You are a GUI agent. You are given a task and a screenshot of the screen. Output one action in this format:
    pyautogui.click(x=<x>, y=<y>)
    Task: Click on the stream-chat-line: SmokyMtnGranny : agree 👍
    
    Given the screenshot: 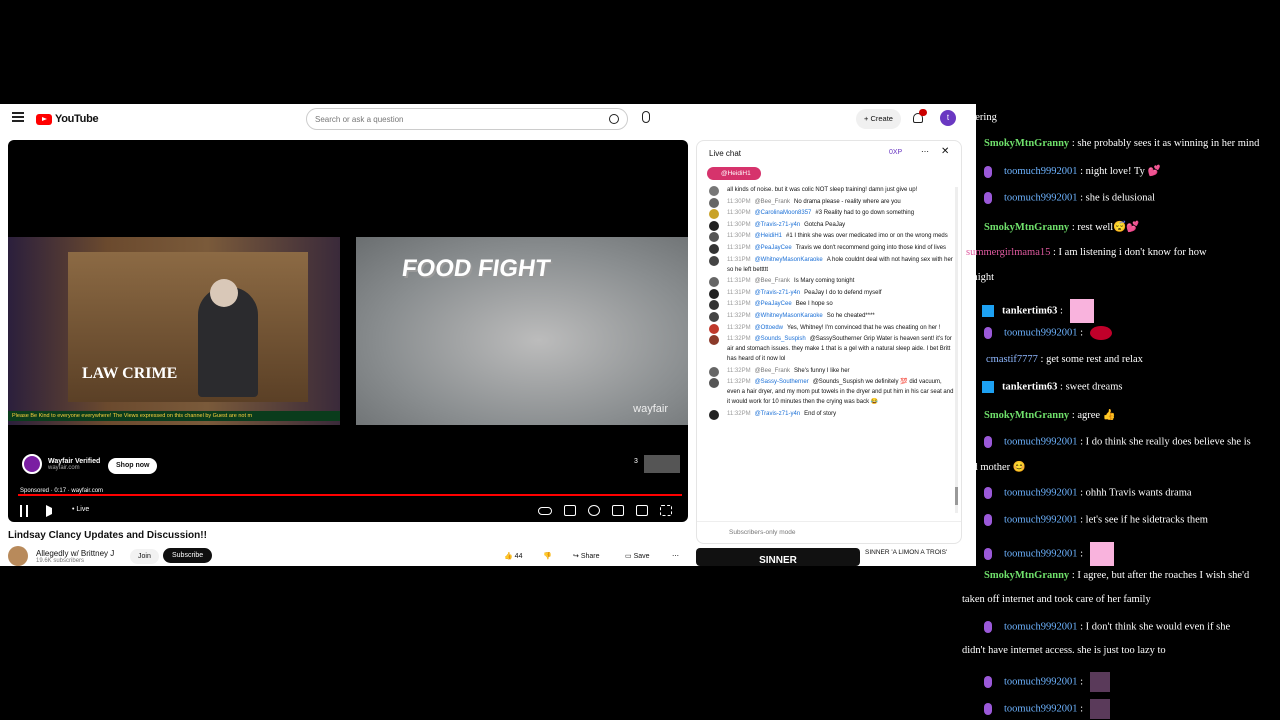 What is the action you would take?
    pyautogui.click(x=1050, y=414)
    